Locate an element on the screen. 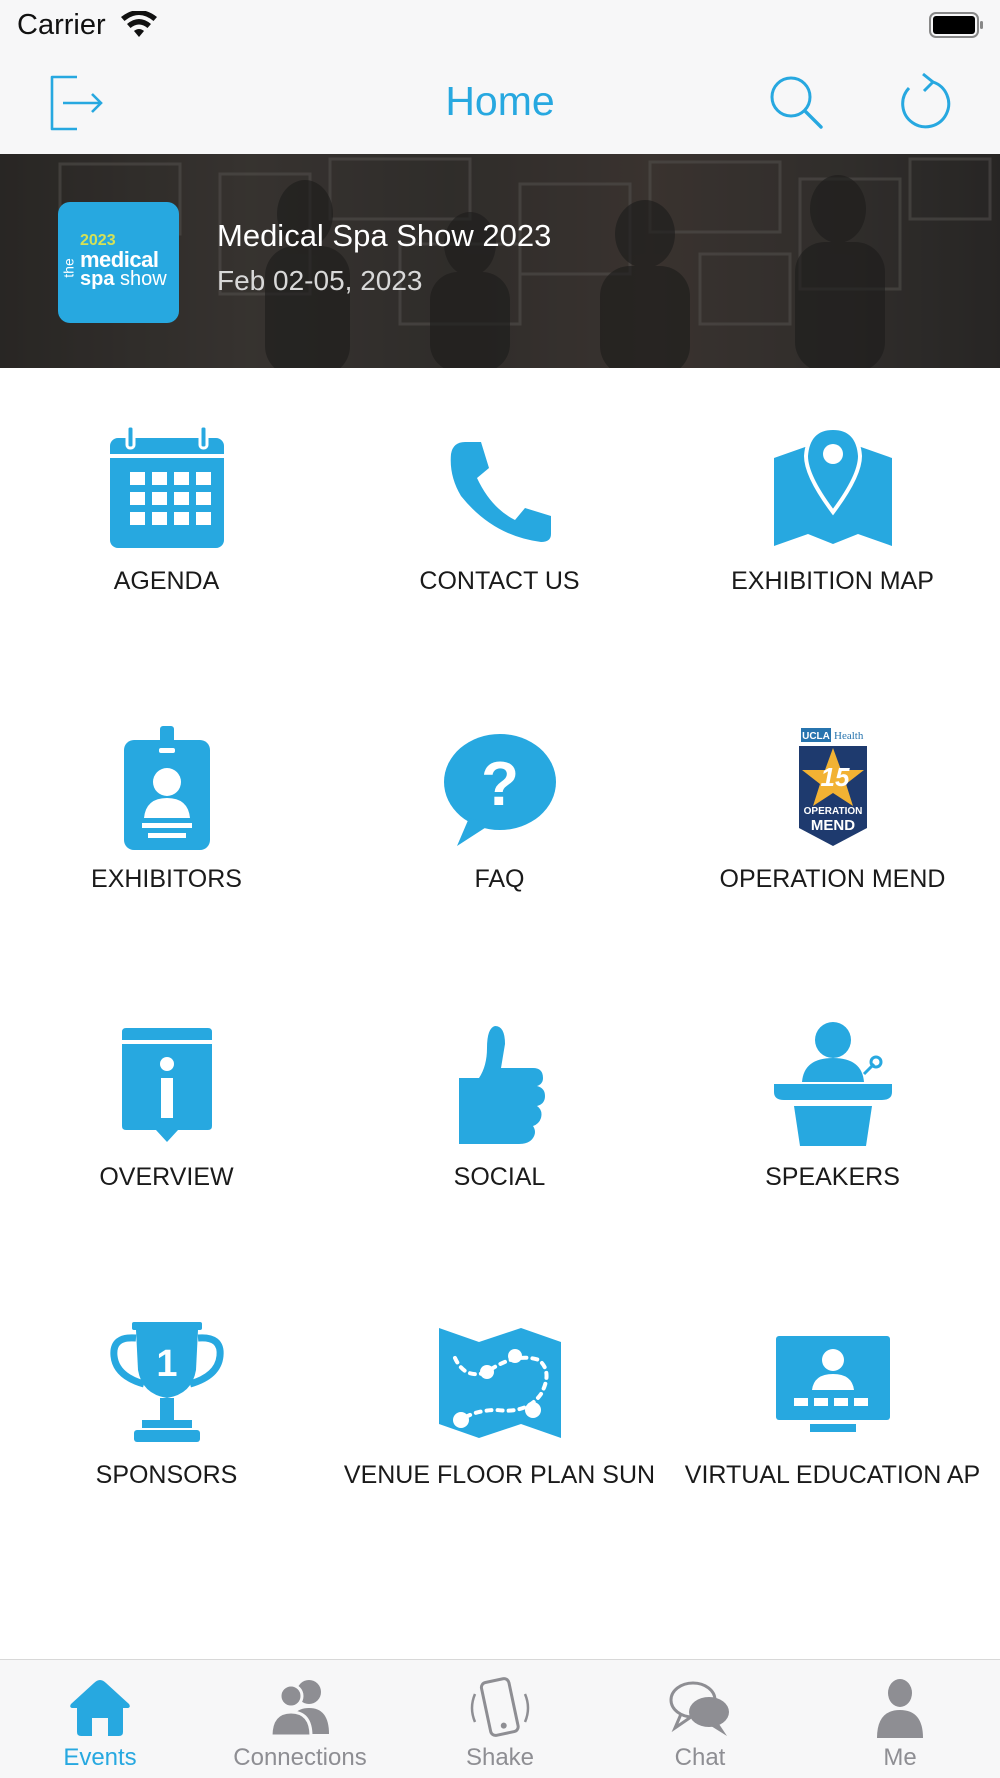 The image size is (1000, 1778). svg-text: UCLA is located at coordinates (816, 736).